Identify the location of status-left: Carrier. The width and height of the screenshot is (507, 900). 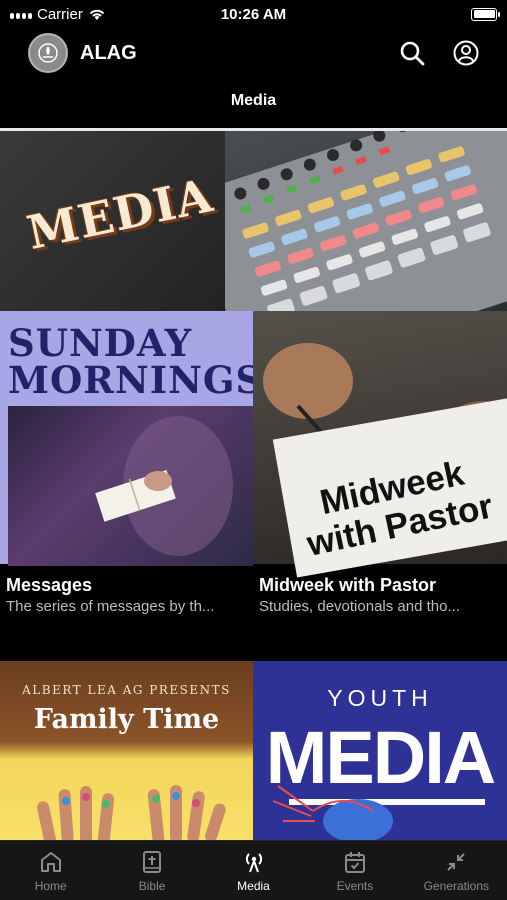
(90, 14).